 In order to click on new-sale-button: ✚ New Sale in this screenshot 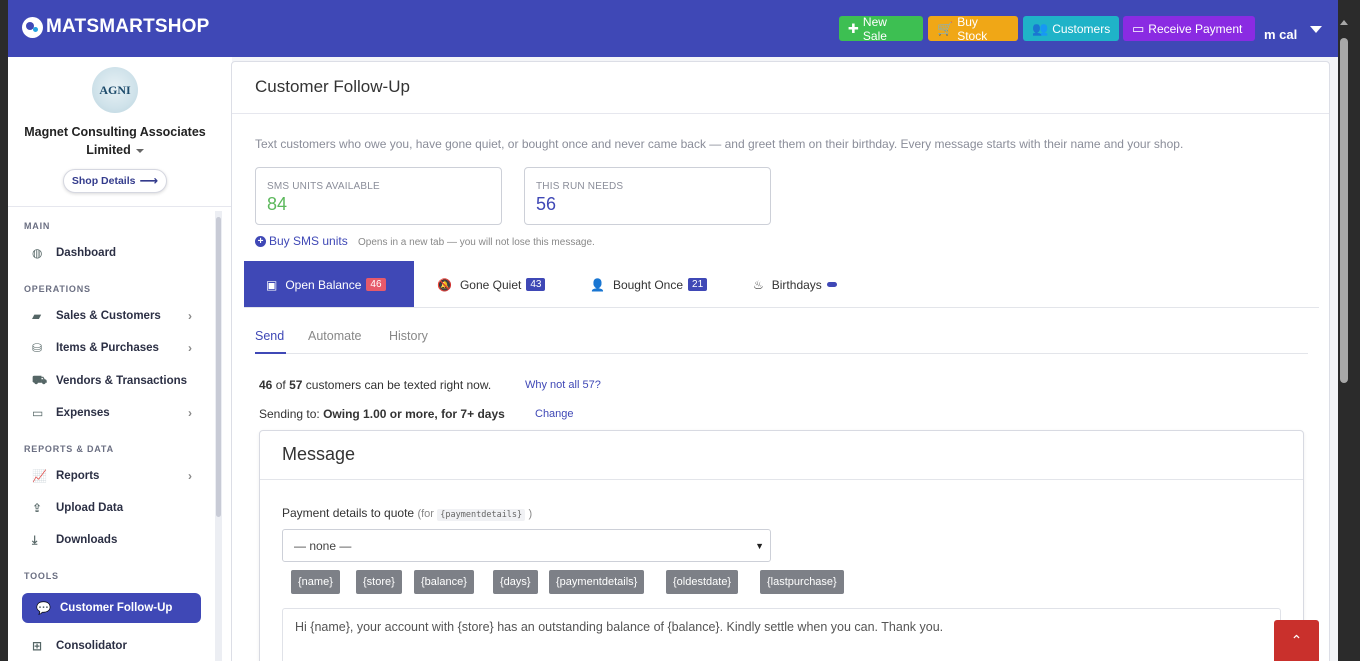, I will do `click(881, 28)`.